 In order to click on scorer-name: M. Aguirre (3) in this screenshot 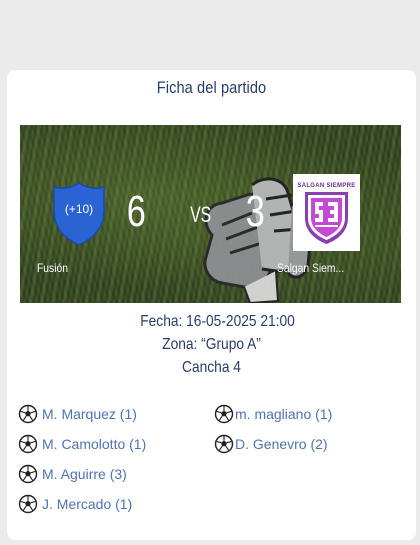, I will do `click(84, 474)`.